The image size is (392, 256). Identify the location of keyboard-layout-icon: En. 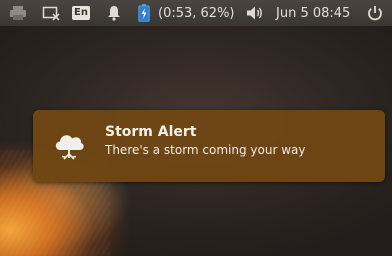
(81, 13).